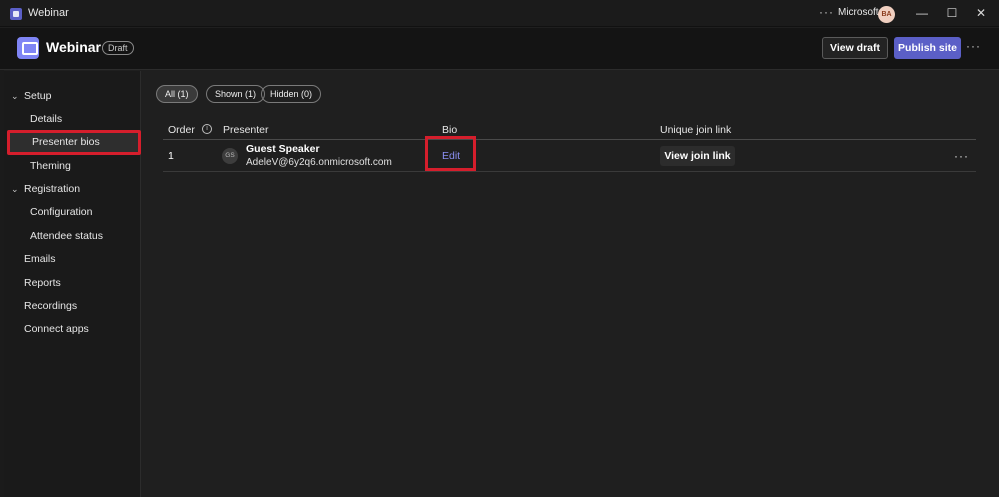 Image resolution: width=999 pixels, height=497 pixels. I want to click on teams-app-icon, so click(16, 14).